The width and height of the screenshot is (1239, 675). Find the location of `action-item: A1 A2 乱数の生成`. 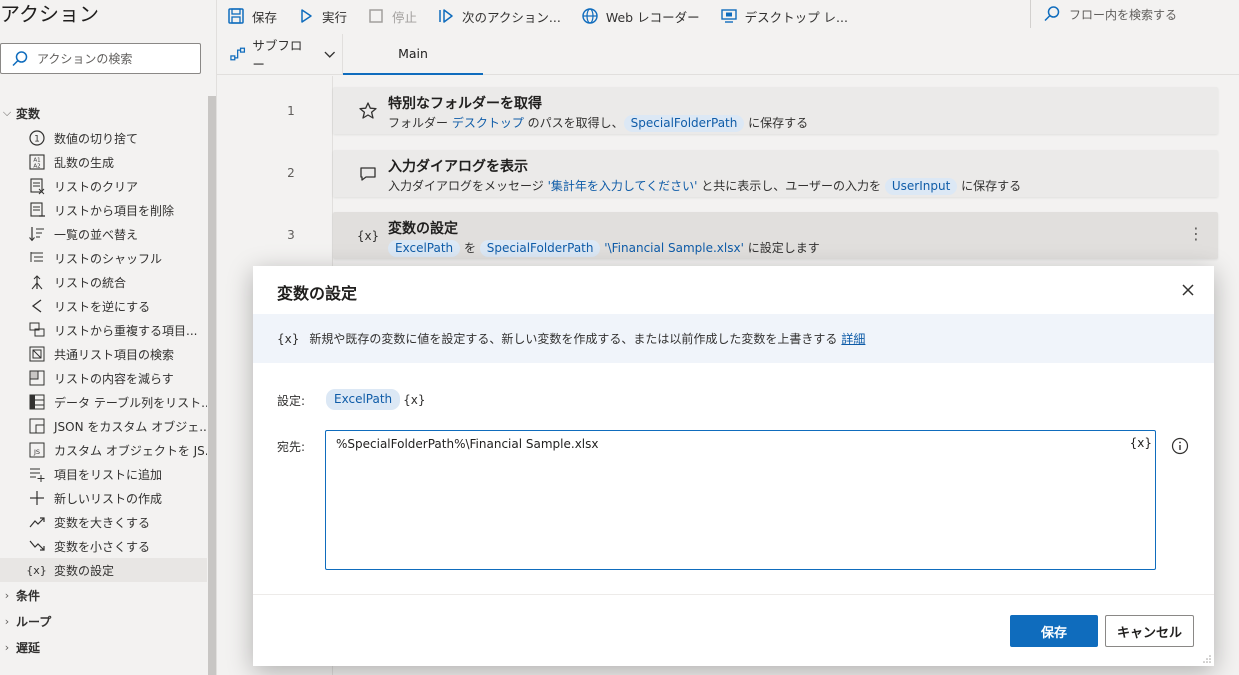

action-item: A1 A2 乱数の生成 is located at coordinates (103, 162).